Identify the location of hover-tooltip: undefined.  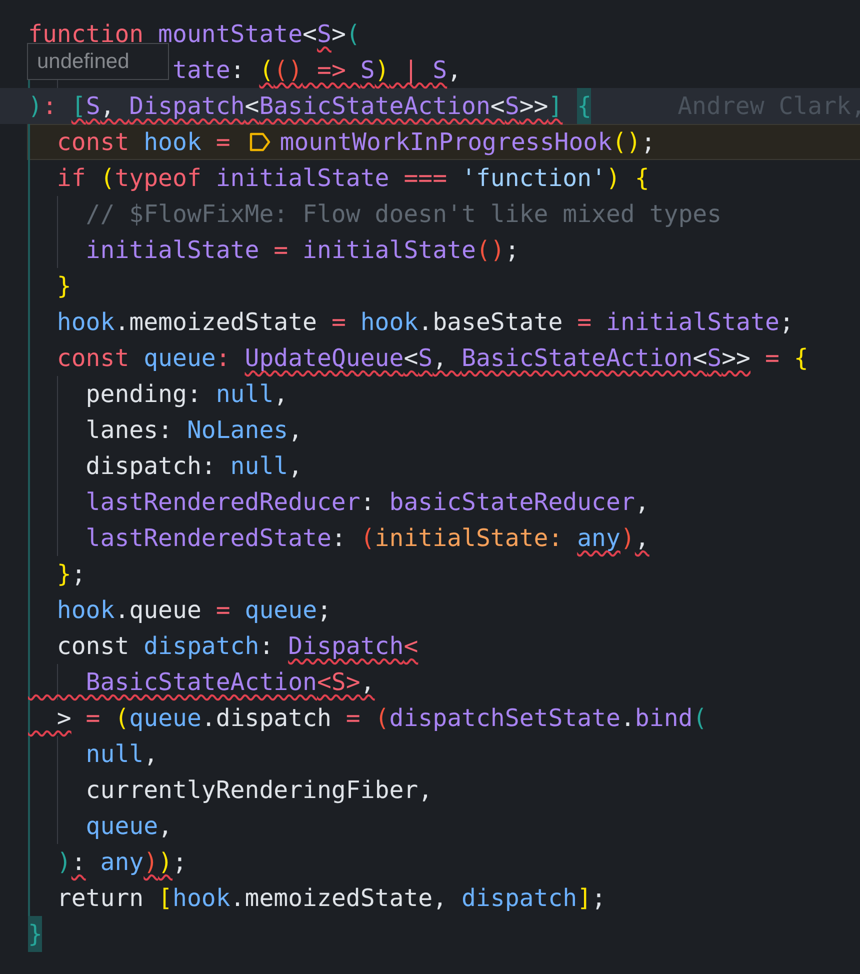
(98, 61).